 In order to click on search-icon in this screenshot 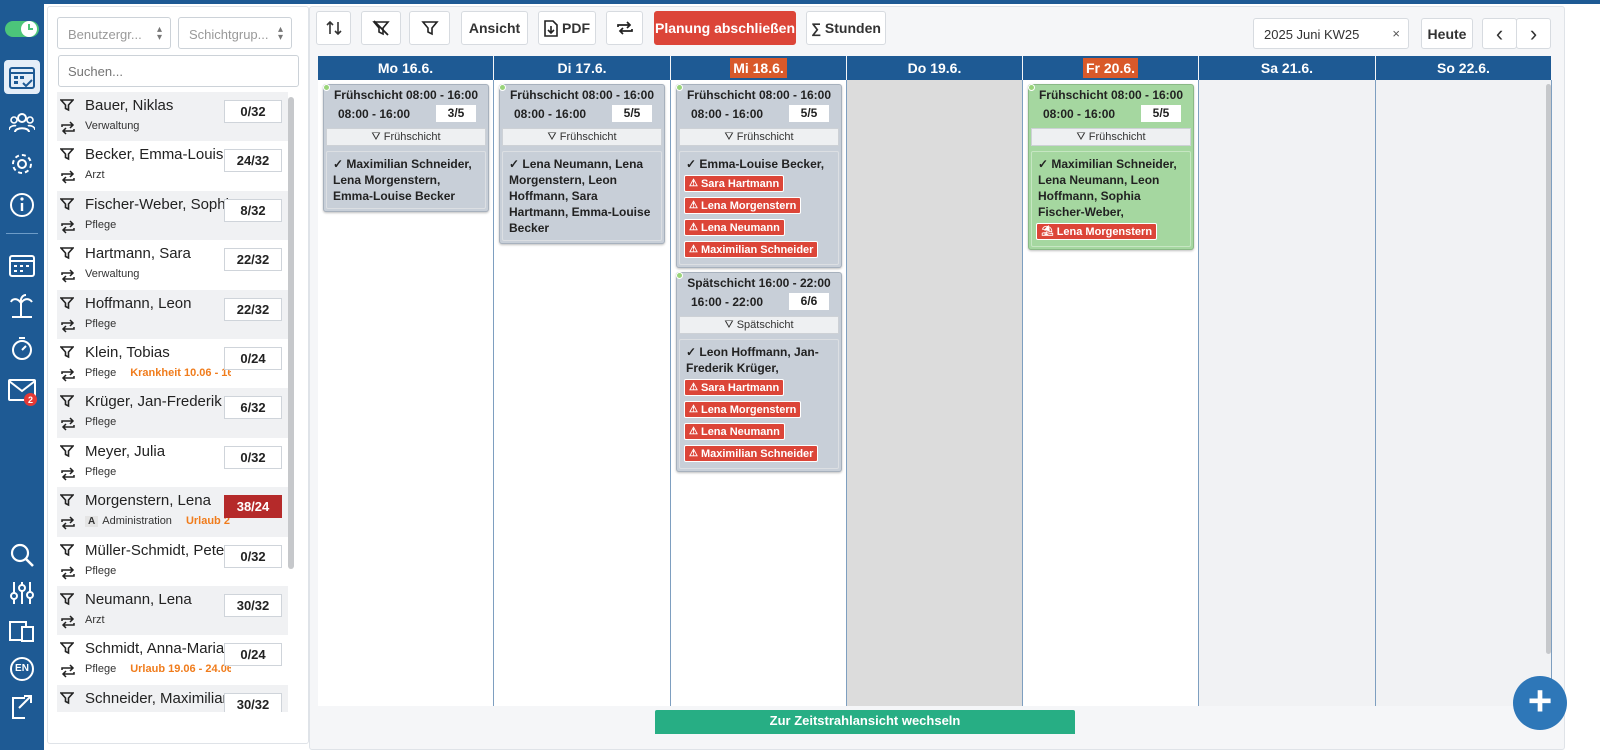, I will do `click(22, 555)`.